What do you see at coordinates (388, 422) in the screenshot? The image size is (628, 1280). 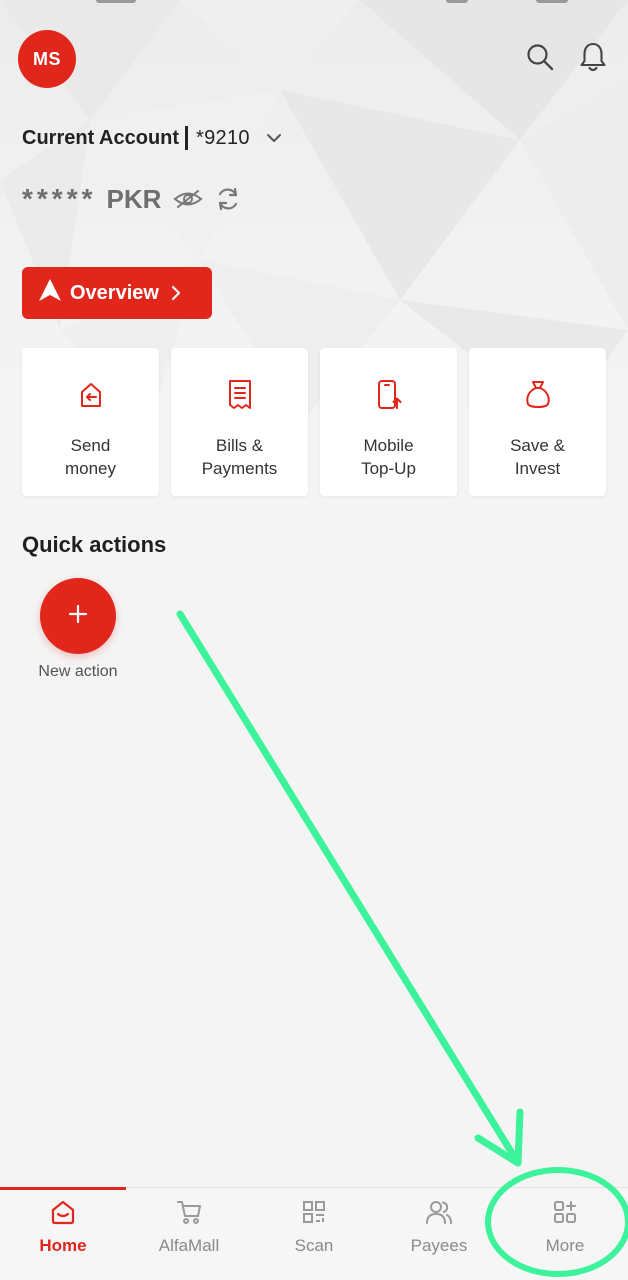 I see `service-mobile-topup: Mobile Top-Up` at bounding box center [388, 422].